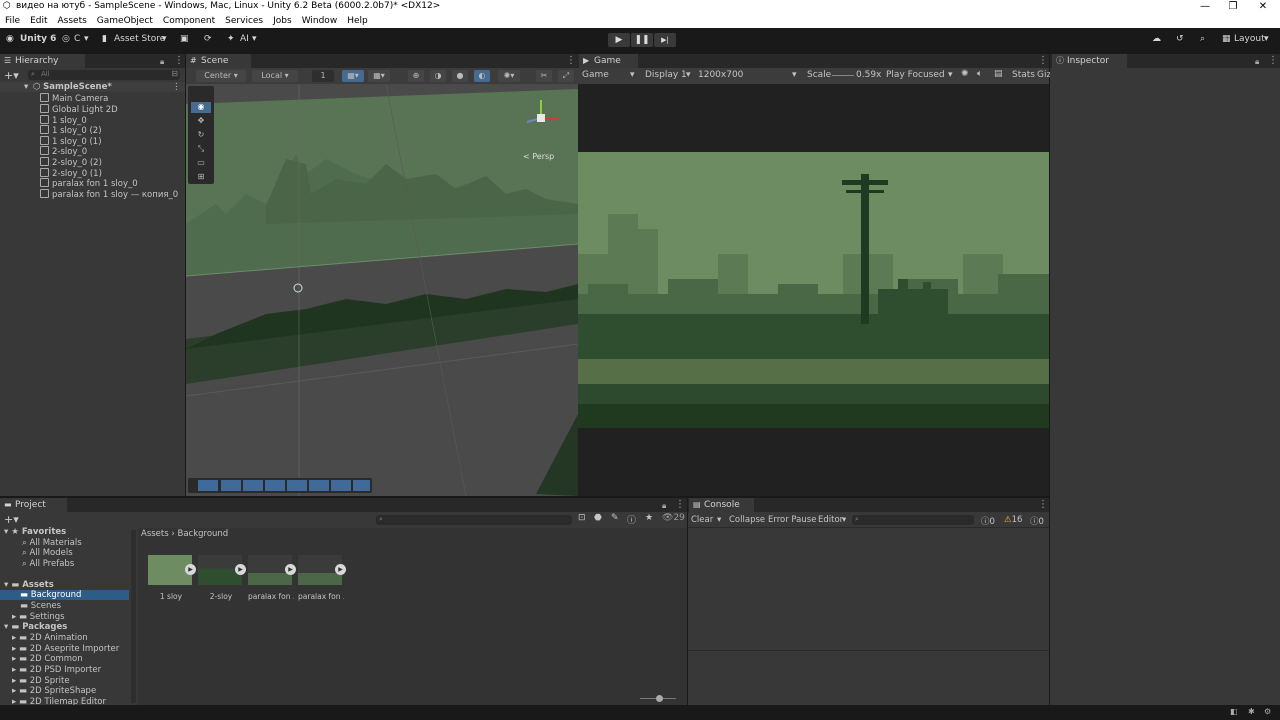  Describe the element at coordinates (320, 21) in the screenshot. I see `menu-window: Window` at that location.